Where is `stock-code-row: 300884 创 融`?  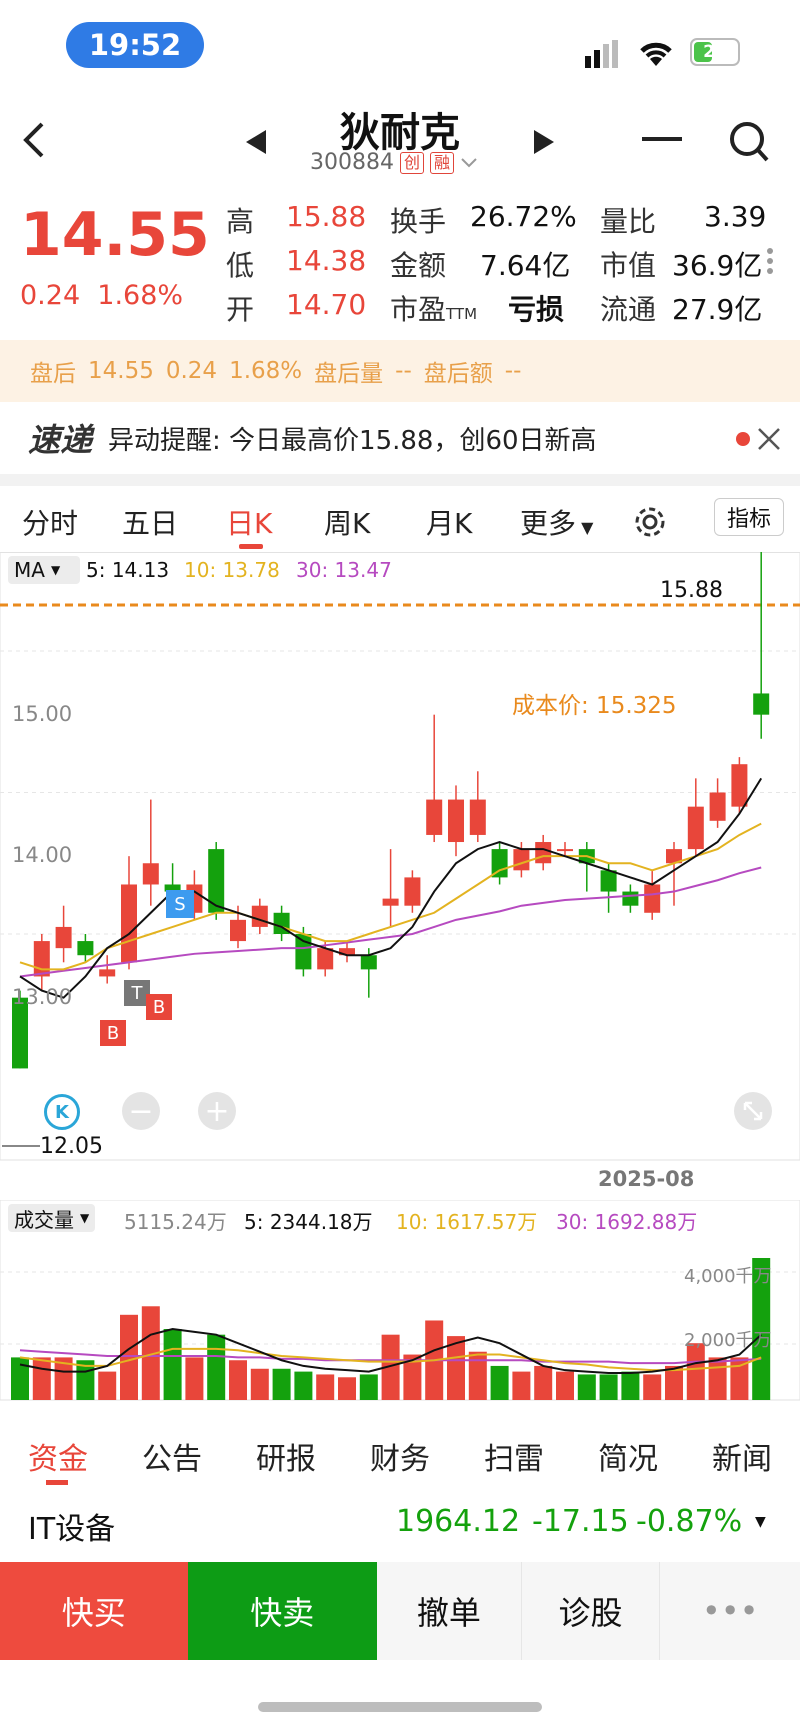 stock-code-row: 300884 创 融 is located at coordinates (394, 162).